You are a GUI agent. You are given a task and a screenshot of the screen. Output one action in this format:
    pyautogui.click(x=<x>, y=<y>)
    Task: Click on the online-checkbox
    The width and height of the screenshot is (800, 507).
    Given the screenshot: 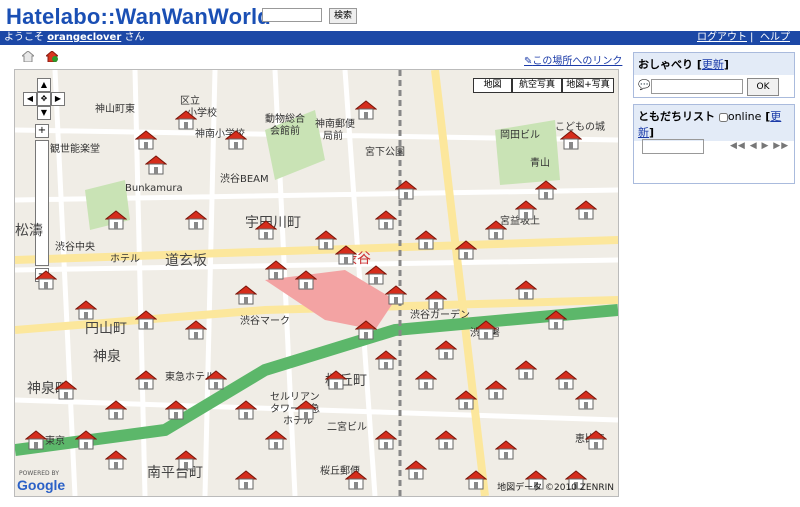 What is the action you would take?
    pyautogui.click(x=723, y=117)
    